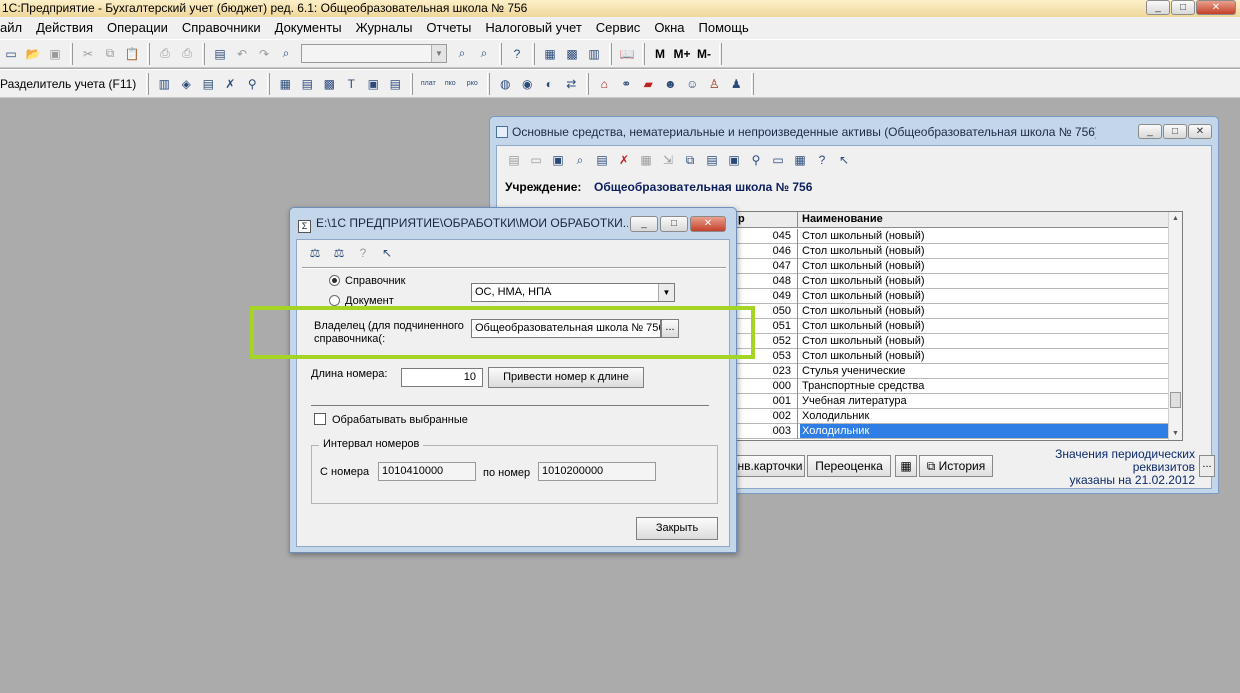 Image resolution: width=1240 pixels, height=693 pixels. What do you see at coordinates (334, 300) in the screenshot?
I see `radio-document-dot` at bounding box center [334, 300].